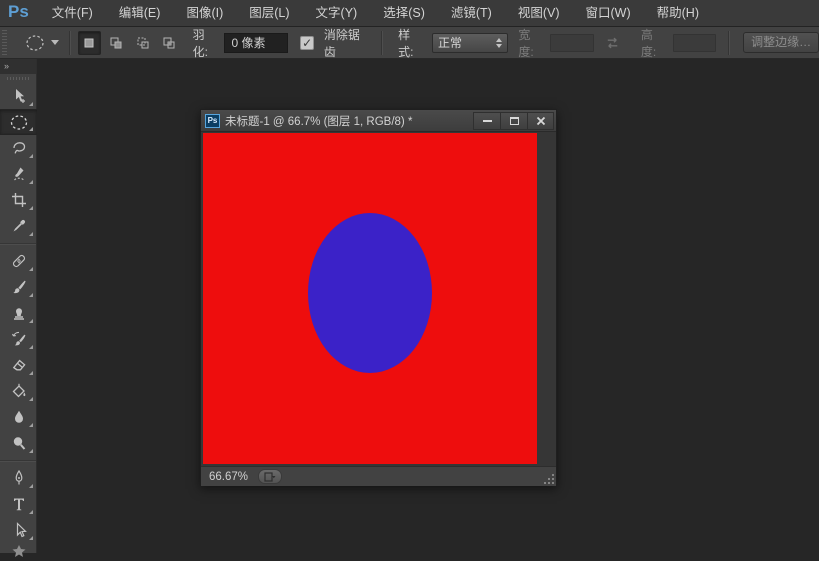 This screenshot has width=819, height=561. I want to click on antialias-label: 消除锯齿, so click(341, 43).